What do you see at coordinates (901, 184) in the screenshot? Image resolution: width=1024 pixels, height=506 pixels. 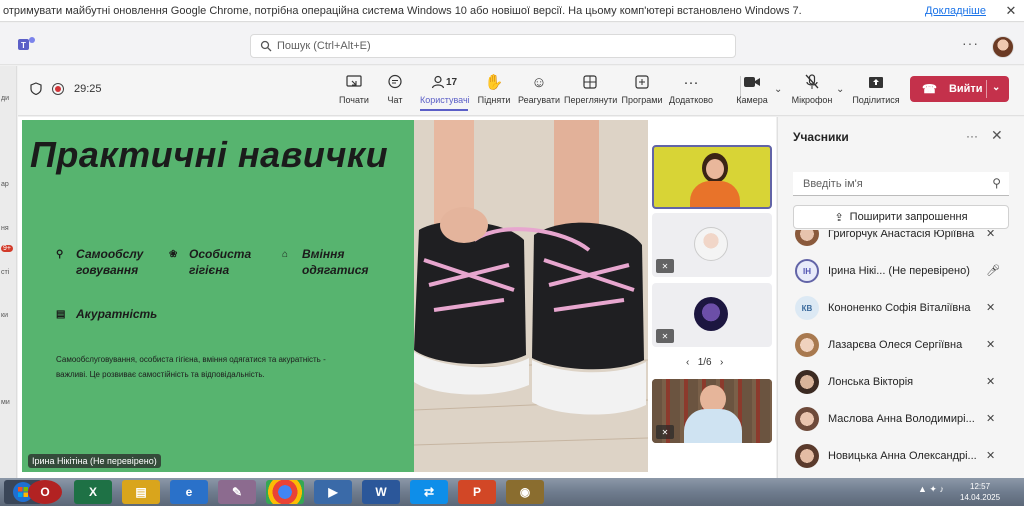 I see `participant-search-input: Введіть ім'я ⚲` at bounding box center [901, 184].